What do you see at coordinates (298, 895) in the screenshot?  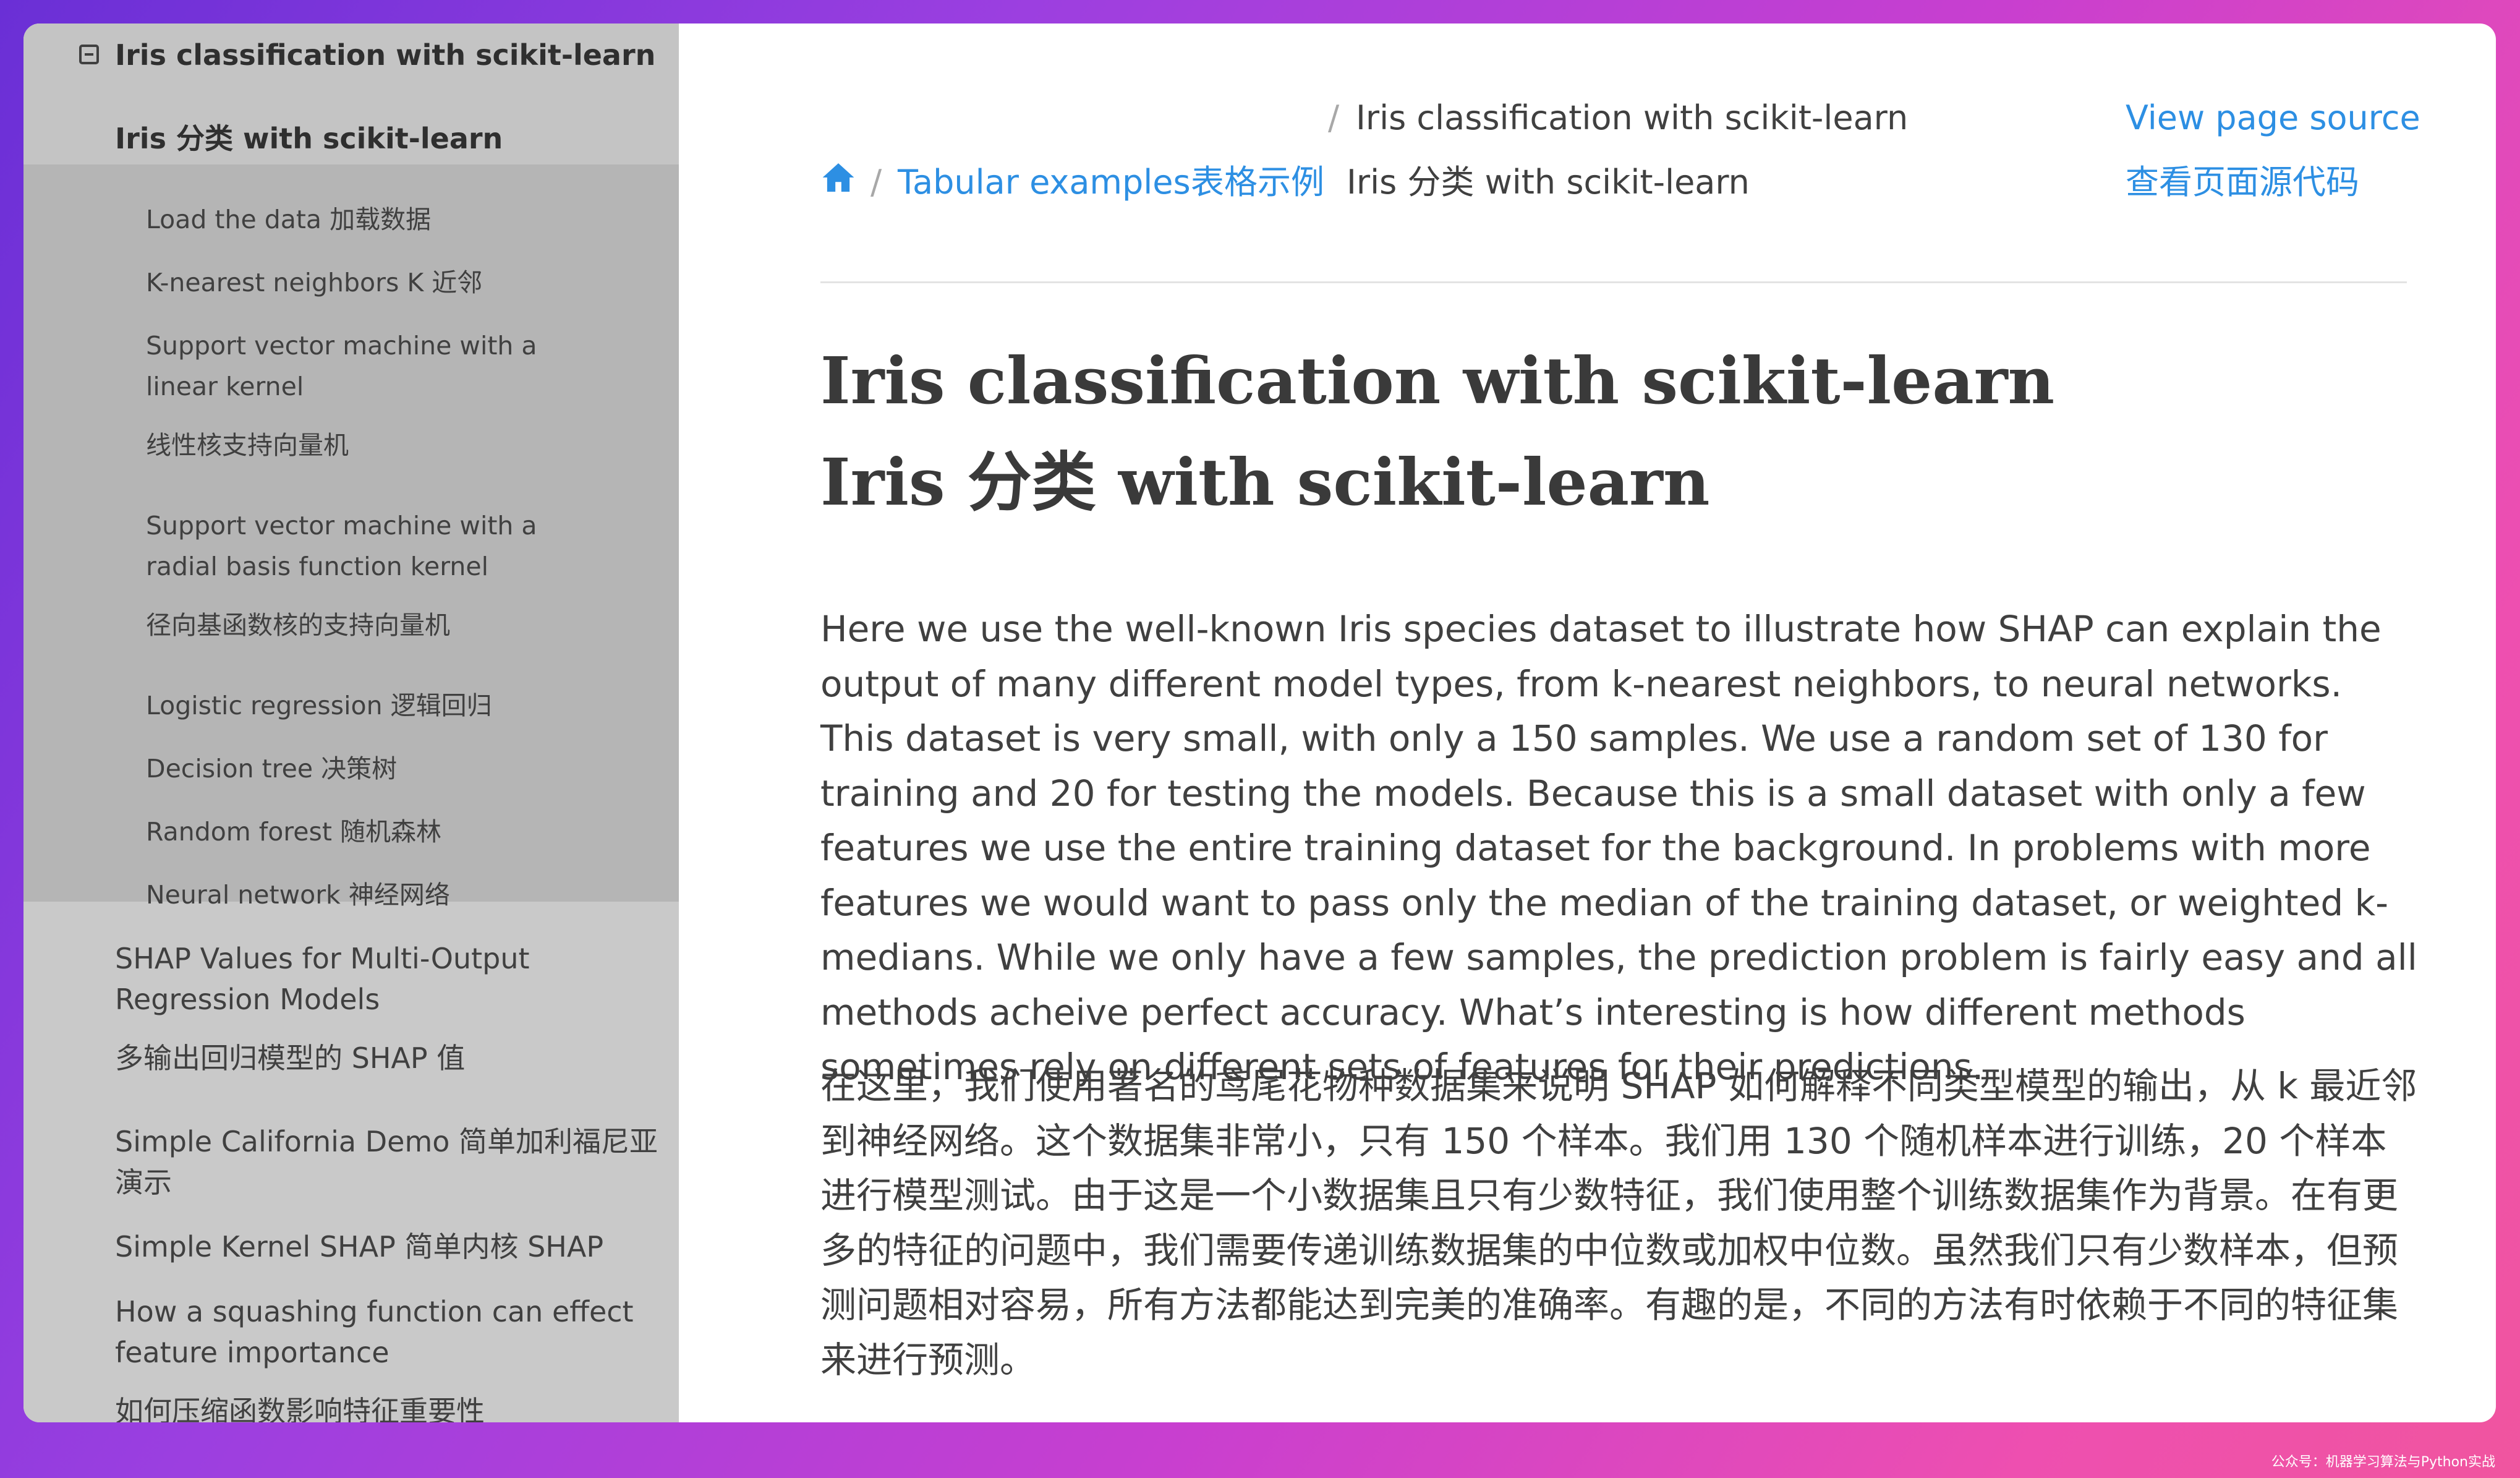 I see `sidebar-item-neural-network: Neural network 神经网络` at bounding box center [298, 895].